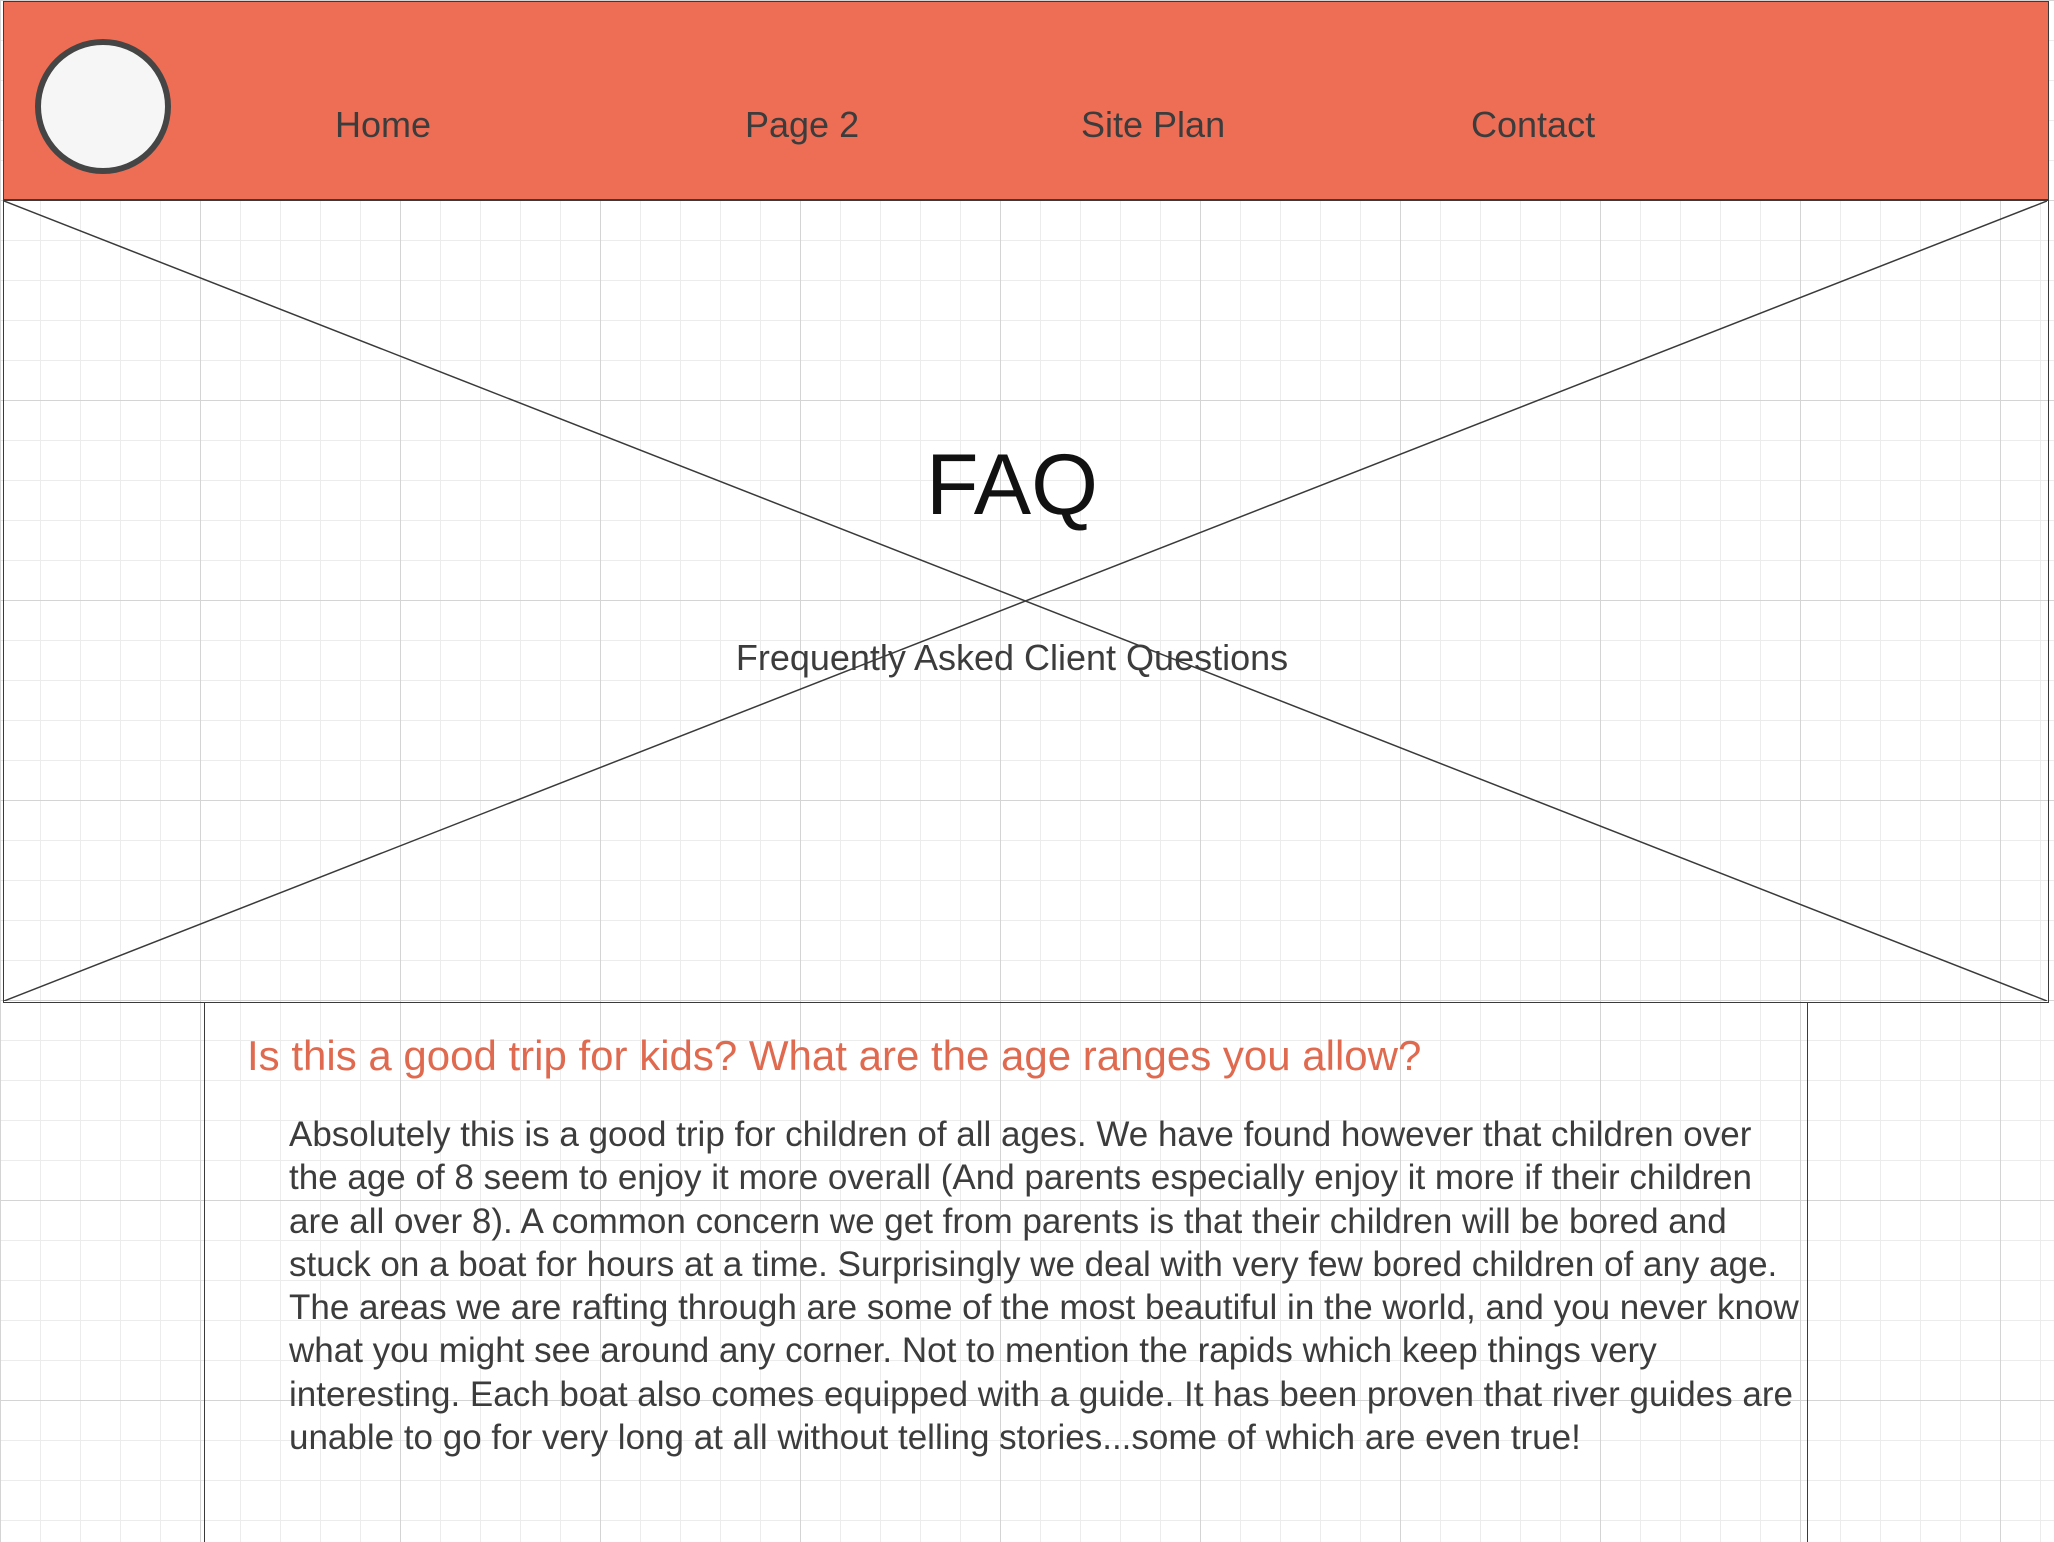 Image resolution: width=2054 pixels, height=1542 pixels. Describe the element at coordinates (103, 106) in the screenshot. I see `logo-placeholder-icon` at that location.